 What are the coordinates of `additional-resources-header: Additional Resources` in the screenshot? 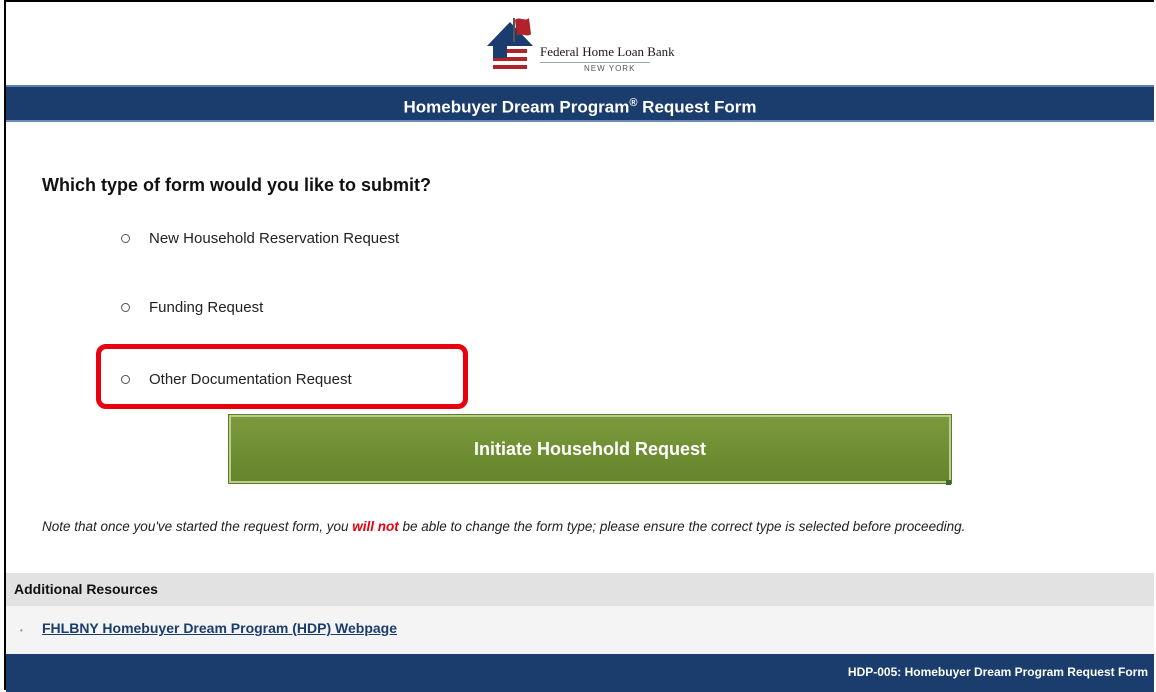 It's located at (580, 589).